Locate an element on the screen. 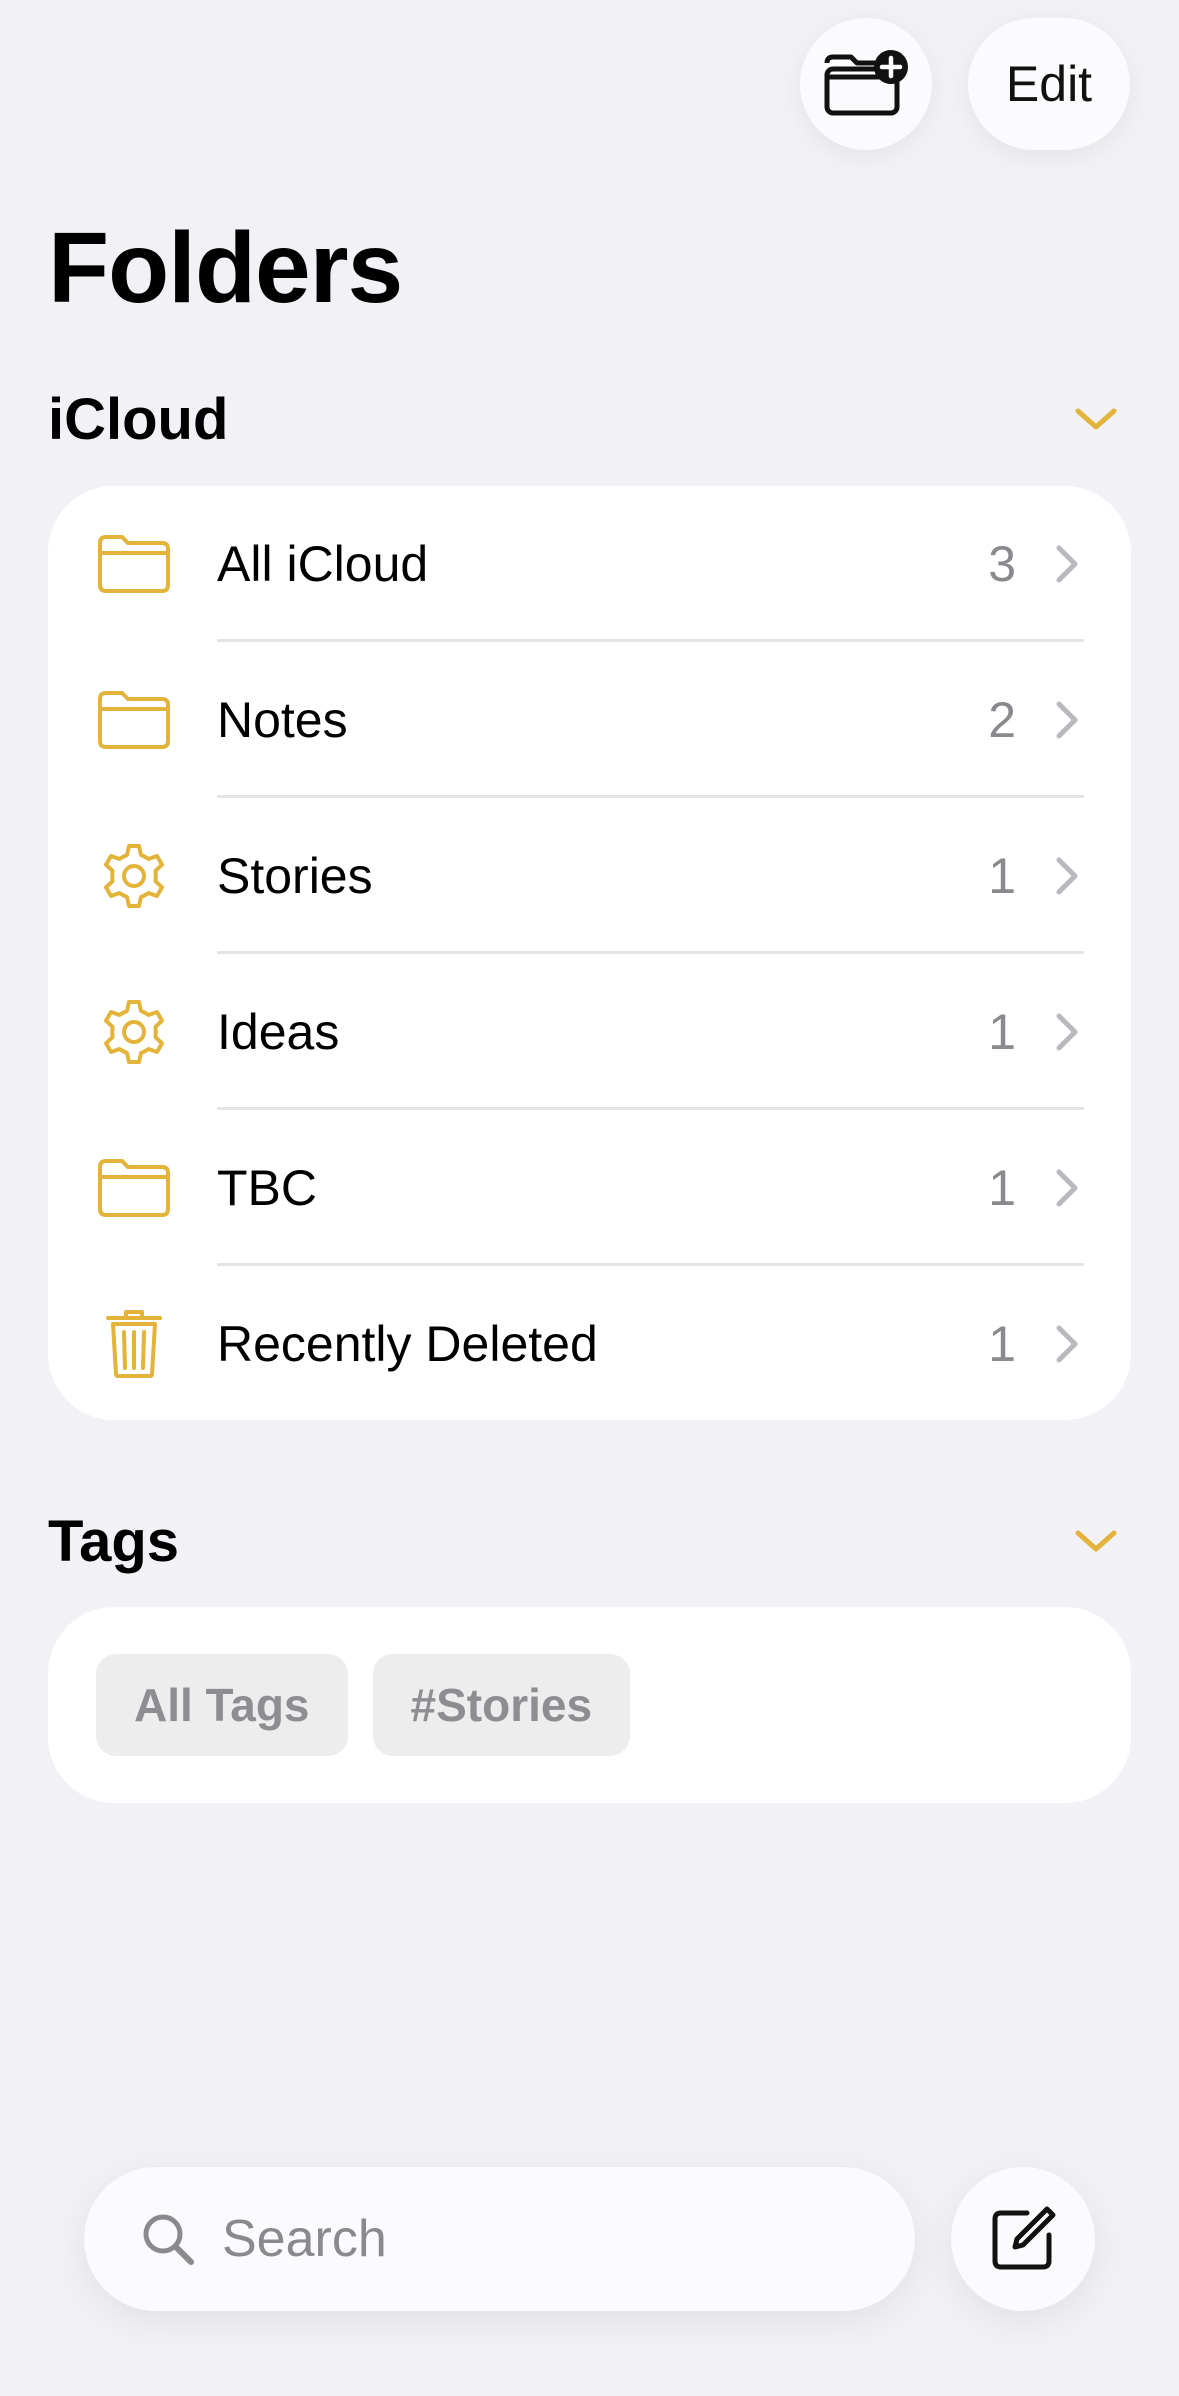  folder-count: 3 is located at coordinates (1002, 564).